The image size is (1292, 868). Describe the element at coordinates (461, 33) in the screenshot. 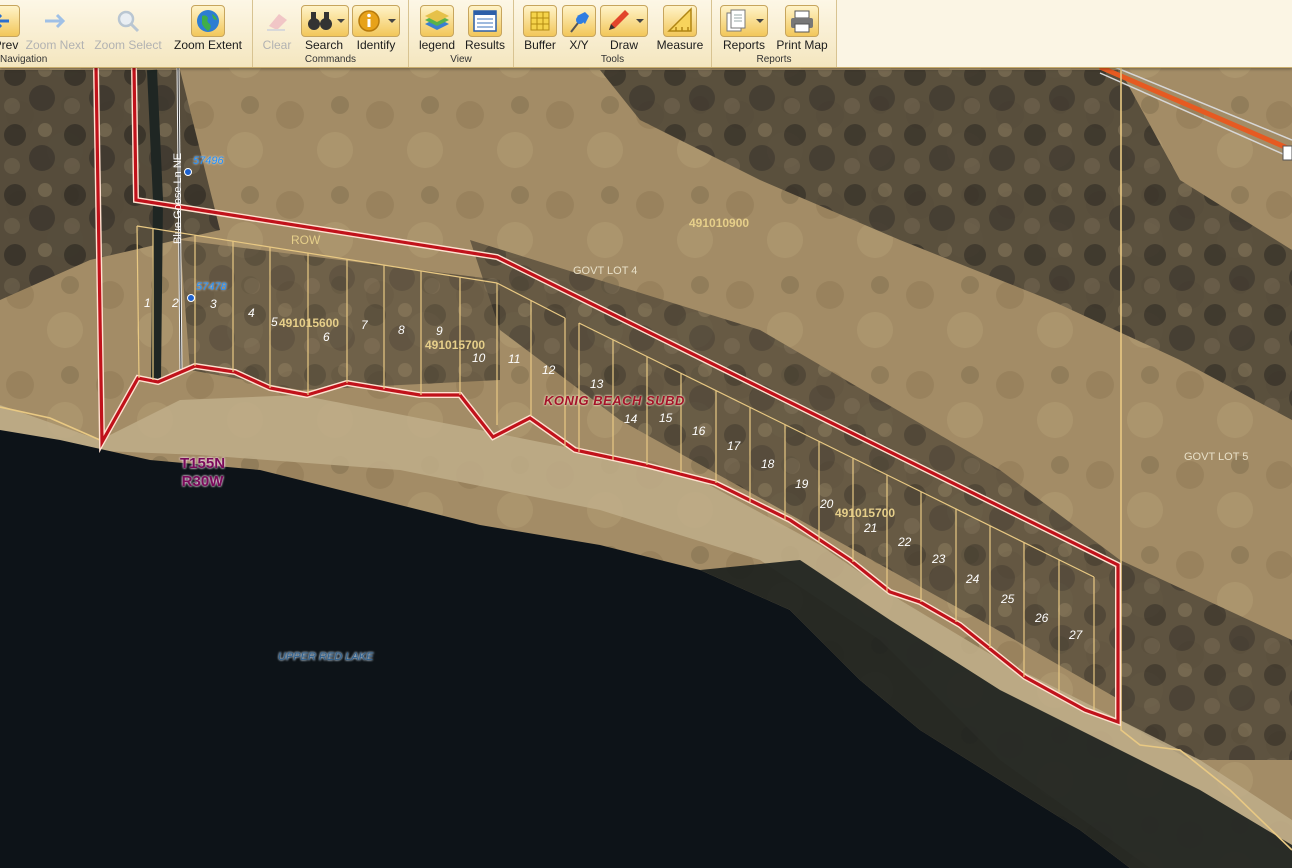

I see `view-group: legend Results View` at that location.